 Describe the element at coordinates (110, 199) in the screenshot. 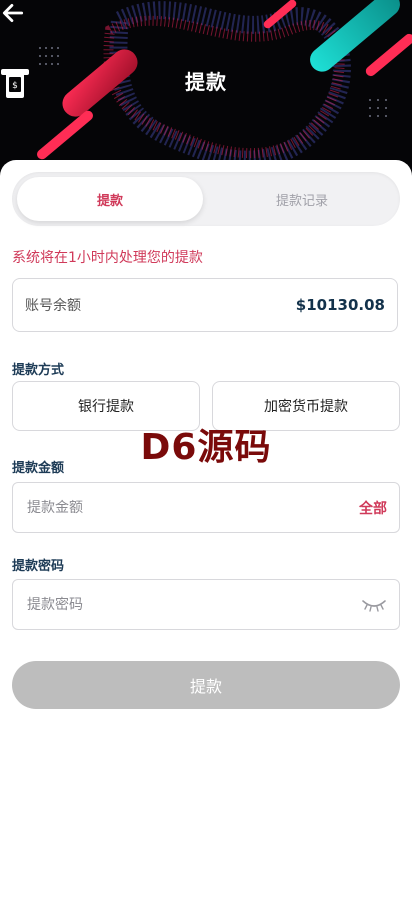

I see `tab-withdraw: 提款` at that location.